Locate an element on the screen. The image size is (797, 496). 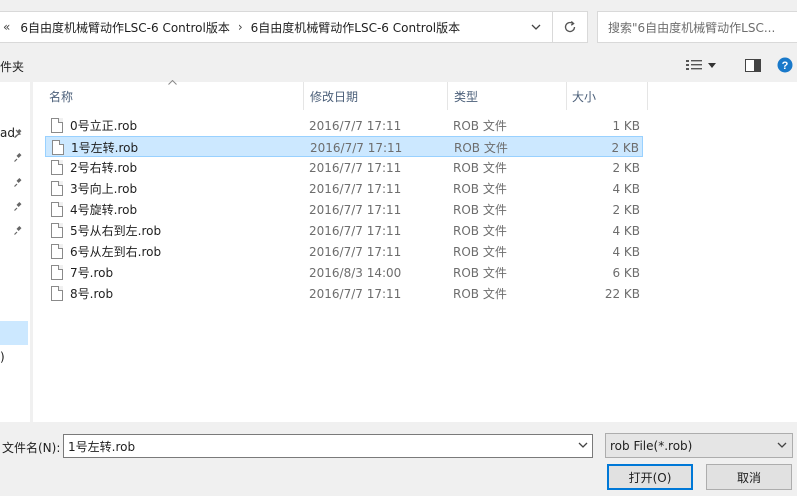
file-row: 6号从左到右.rob 2016/7/7 17:11 ROB 文件 4 KB is located at coordinates (344, 251).